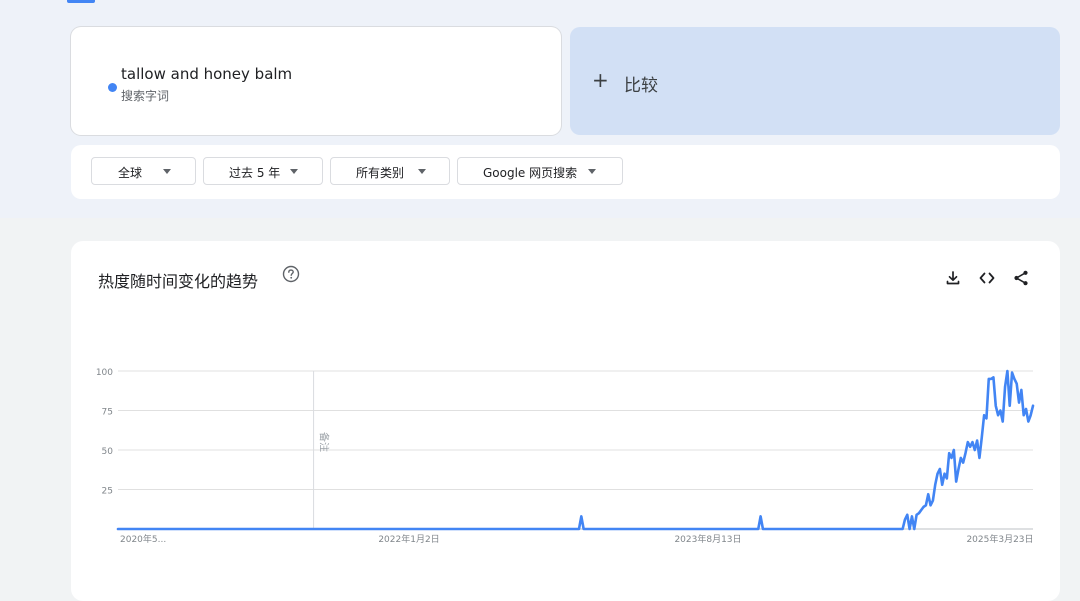 The width and height of the screenshot is (1080, 601). What do you see at coordinates (291, 274) in the screenshot?
I see `help-circle-icon` at bounding box center [291, 274].